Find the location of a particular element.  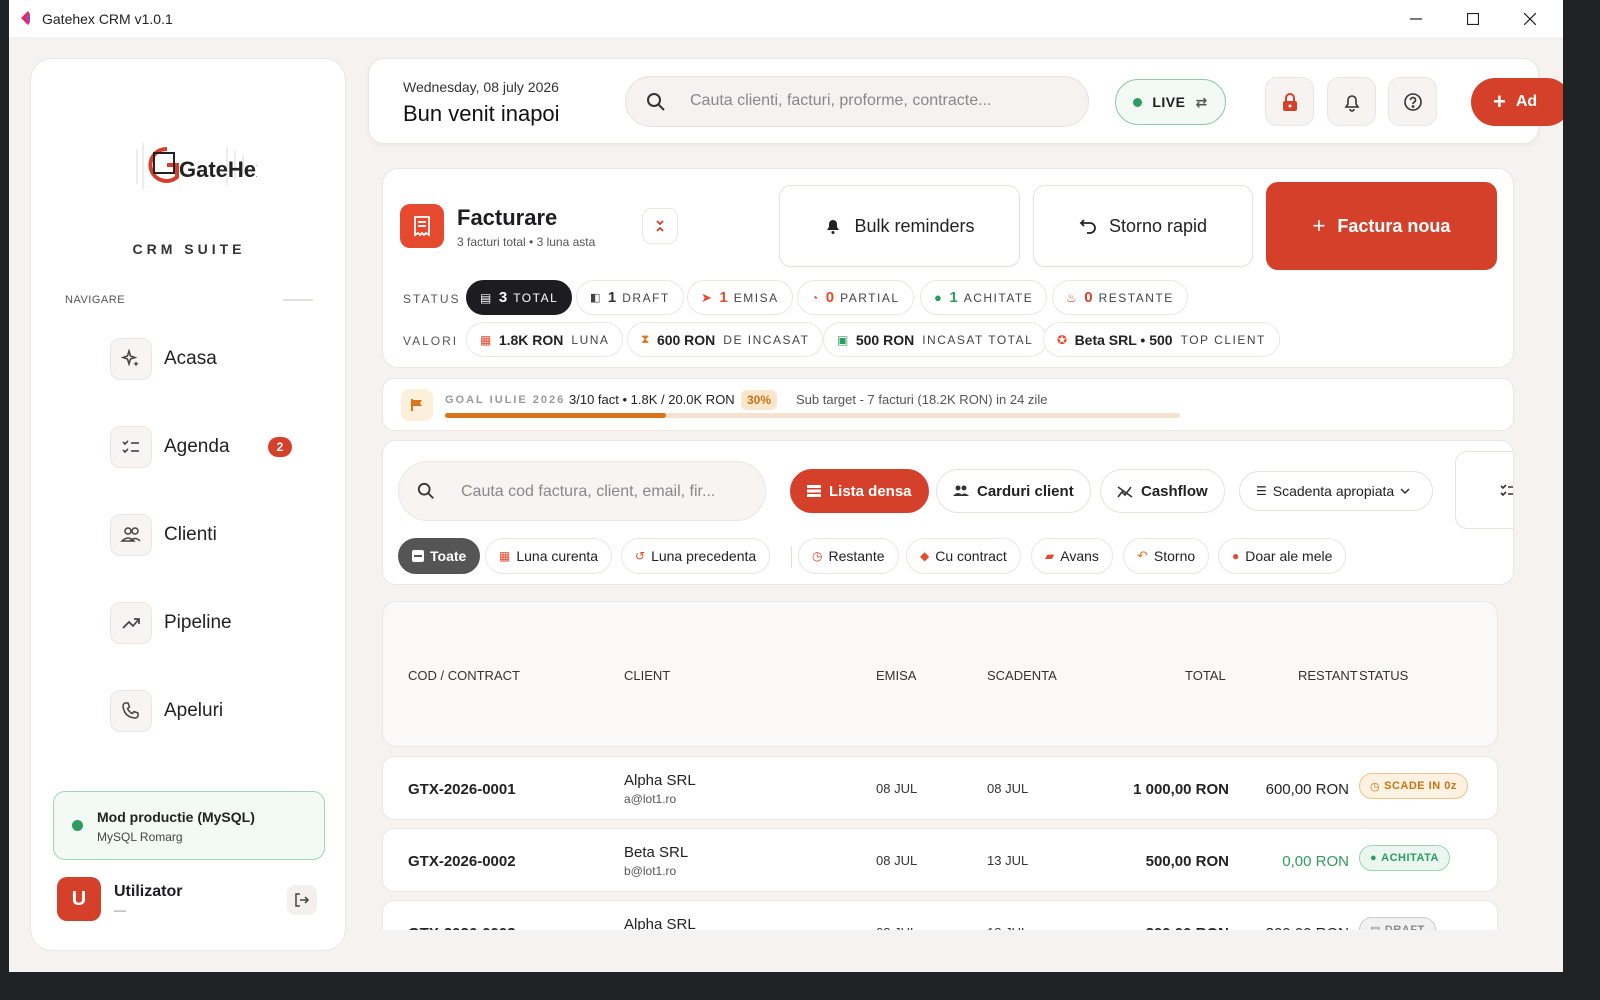

status-chip-partial: ◔ 0 PARTIAL is located at coordinates (855, 297).